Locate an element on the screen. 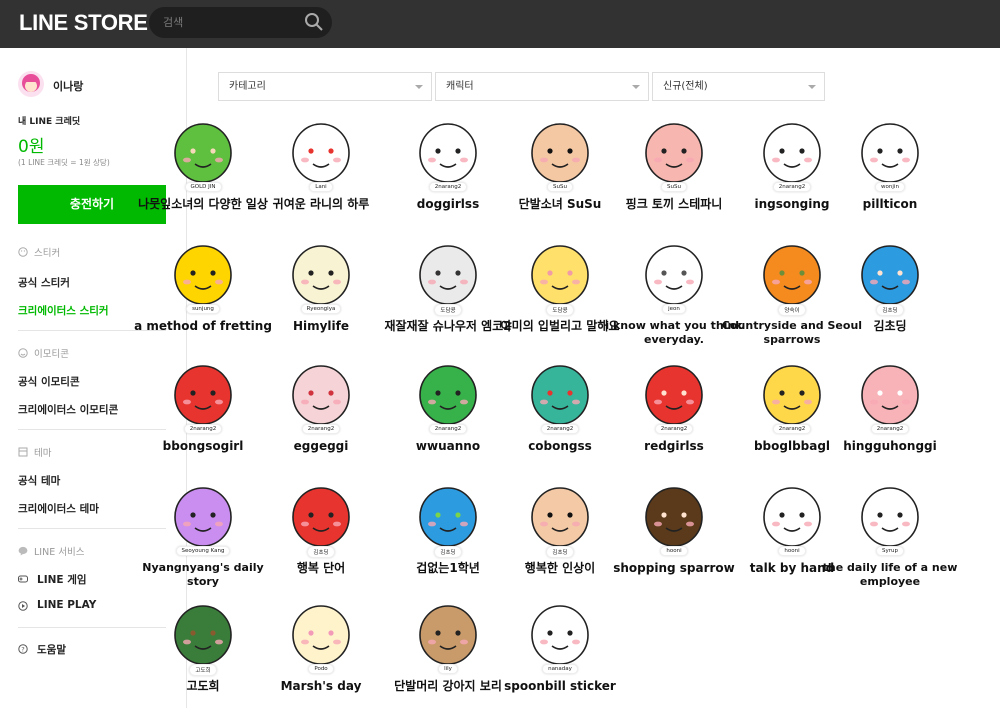  nav-line-play: LINE PLAY is located at coordinates (66, 605).